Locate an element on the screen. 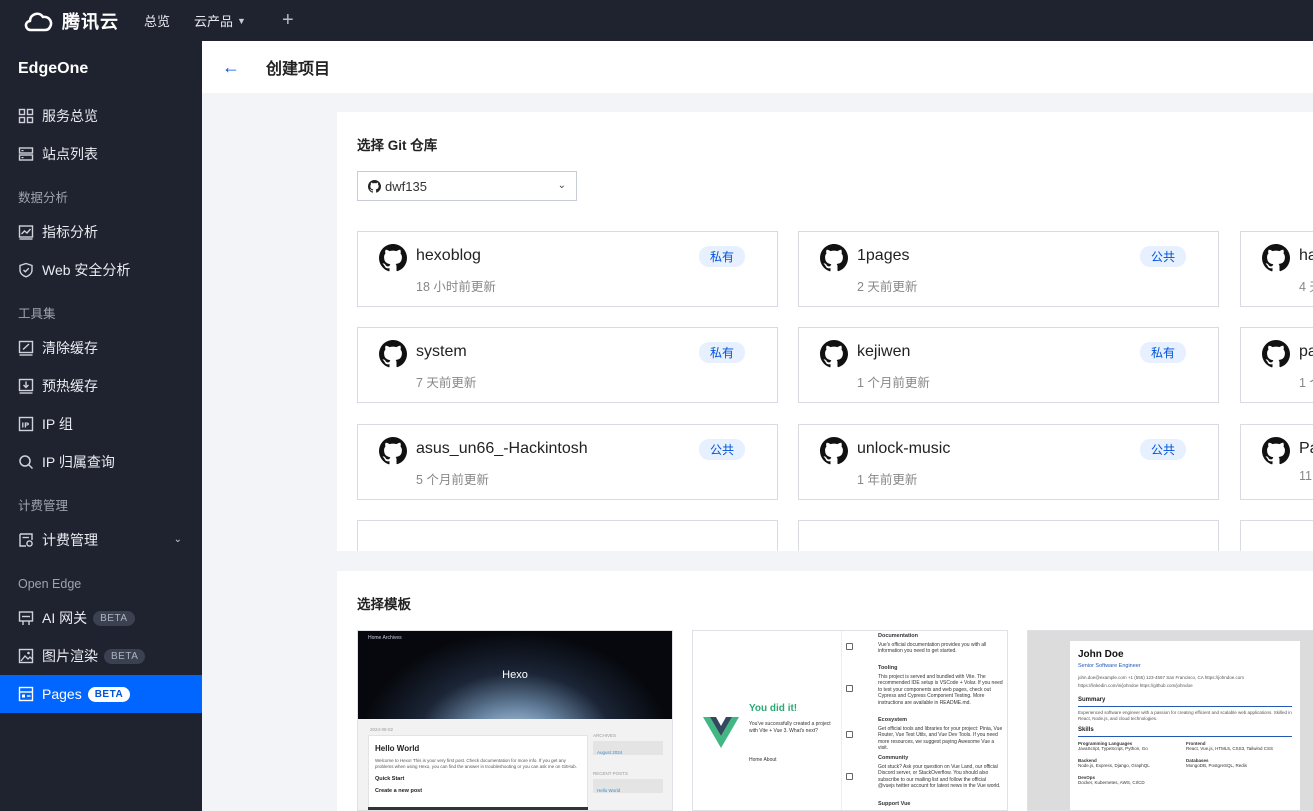  sidebar-item-image-render: 图片渲染 BETA is located at coordinates (101, 656).